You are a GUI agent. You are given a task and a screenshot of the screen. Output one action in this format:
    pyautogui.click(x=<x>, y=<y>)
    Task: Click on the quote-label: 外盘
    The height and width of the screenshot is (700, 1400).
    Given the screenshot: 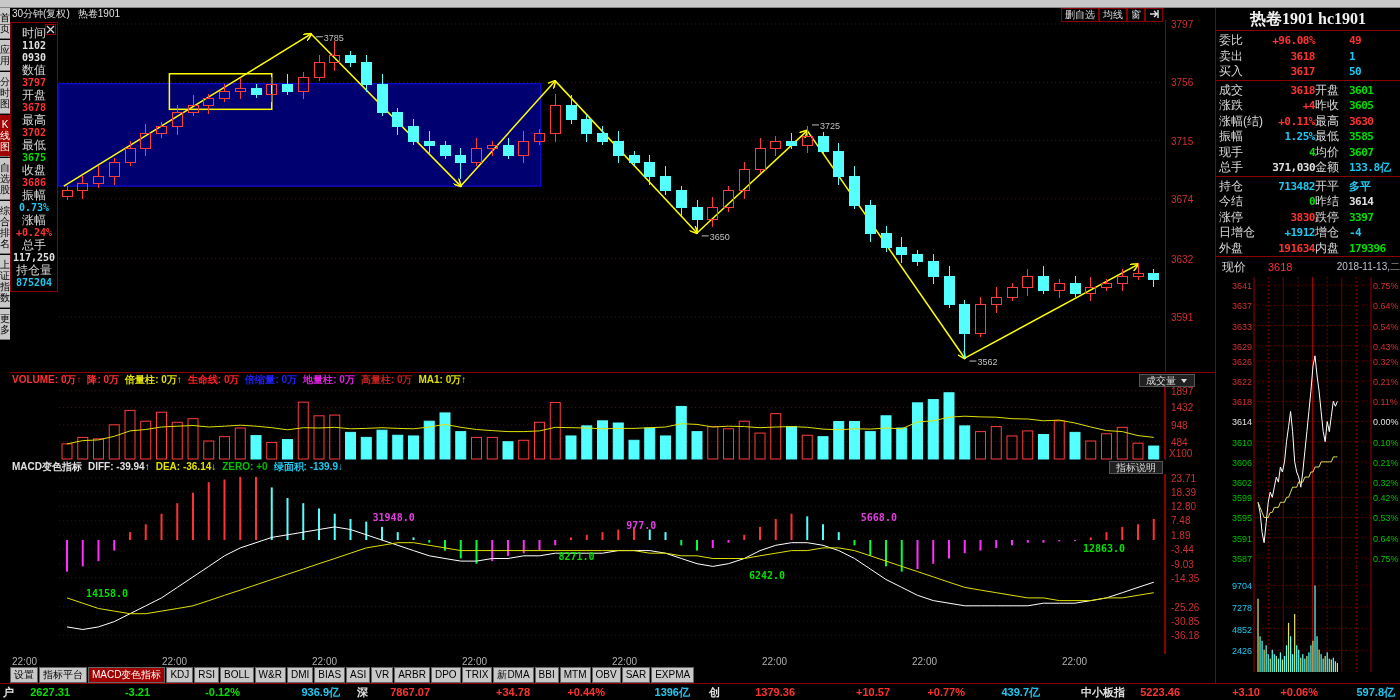 What is the action you would take?
    pyautogui.click(x=1231, y=248)
    